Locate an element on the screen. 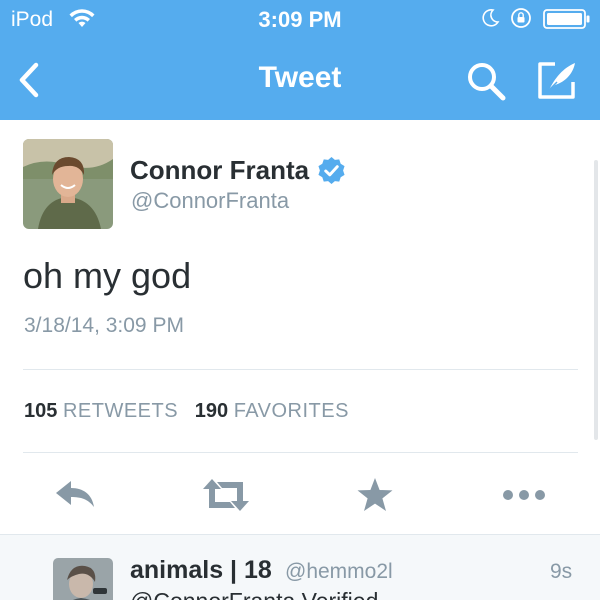  tweet-stats: 105 RETWEETS 190 FAVORITES is located at coordinates (186, 411).